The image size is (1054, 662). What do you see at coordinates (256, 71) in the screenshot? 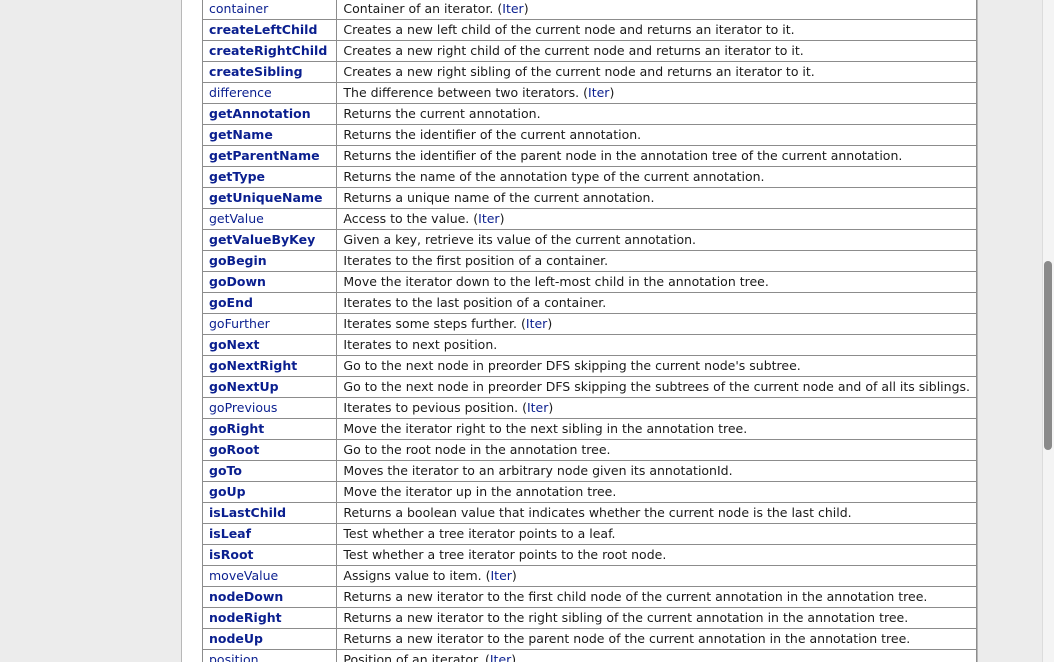
I see `function-link: createSibling` at bounding box center [256, 71].